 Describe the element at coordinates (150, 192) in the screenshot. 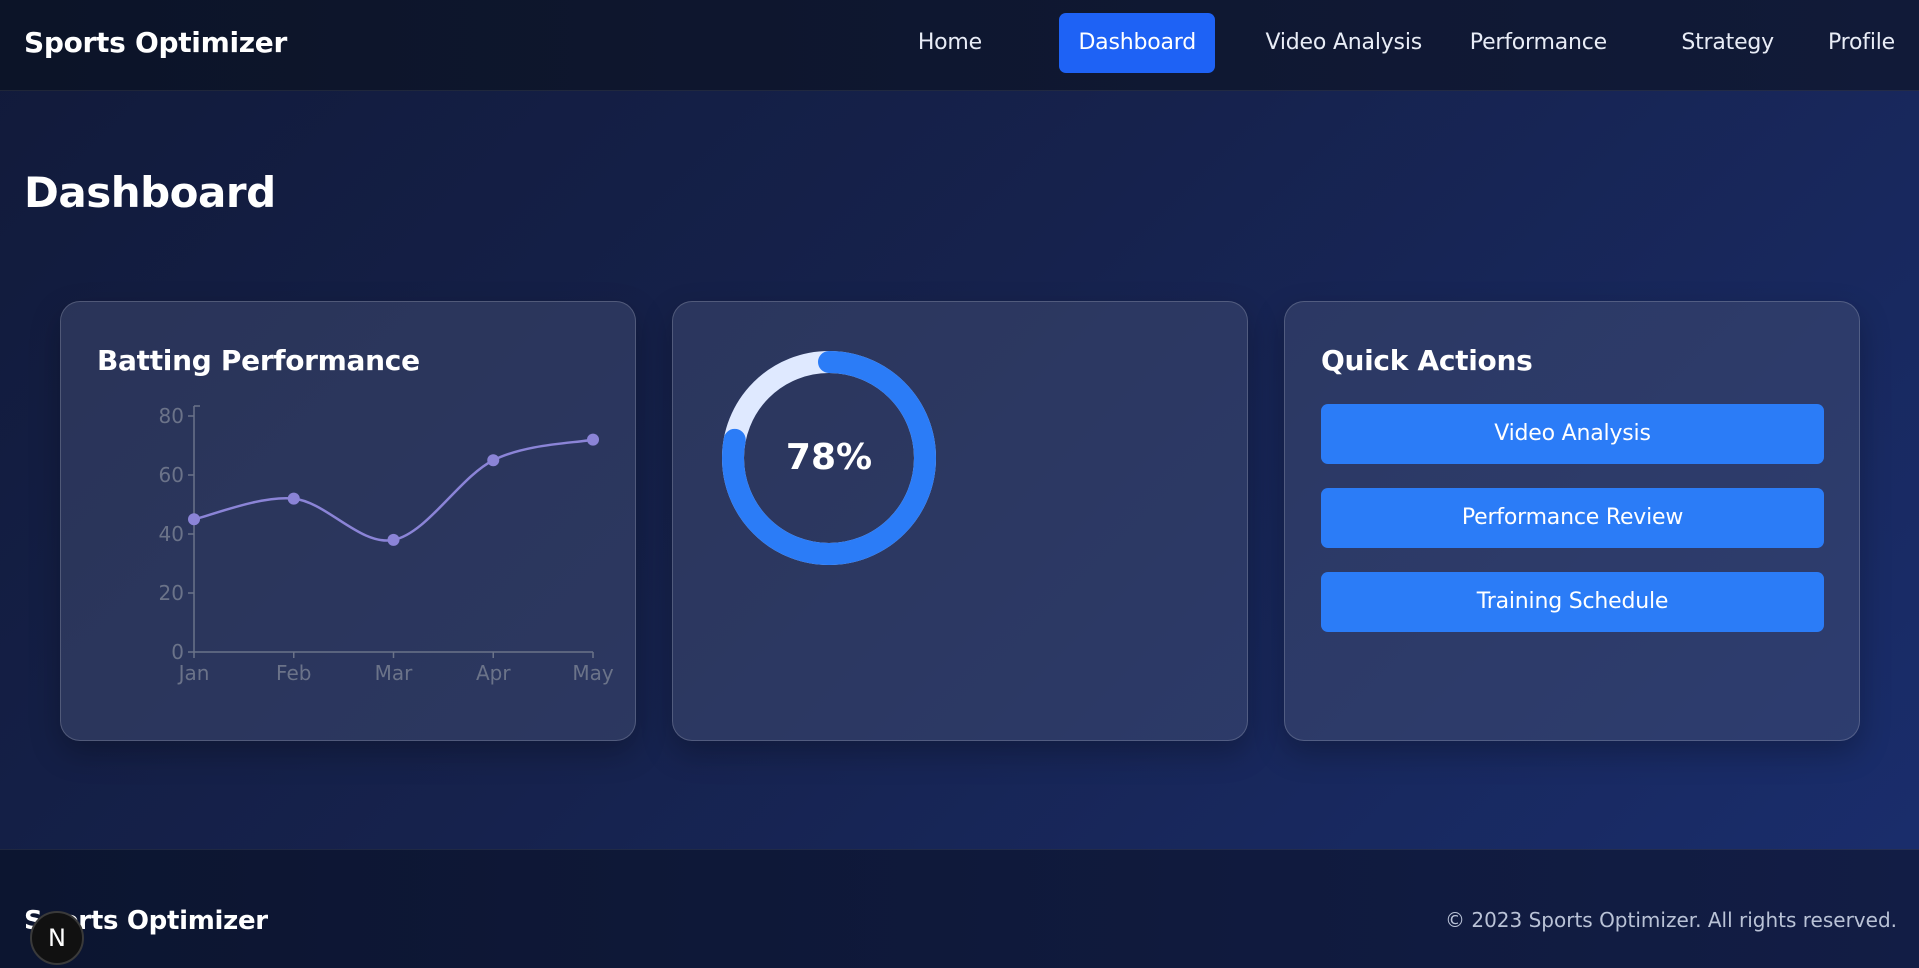

I see `page-title: Dashboard` at that location.